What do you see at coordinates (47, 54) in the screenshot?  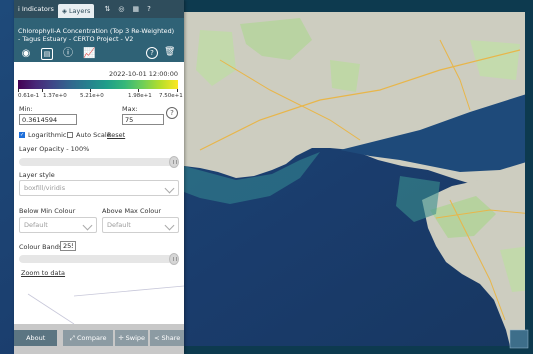 I see `legend-icon: ▤` at bounding box center [47, 54].